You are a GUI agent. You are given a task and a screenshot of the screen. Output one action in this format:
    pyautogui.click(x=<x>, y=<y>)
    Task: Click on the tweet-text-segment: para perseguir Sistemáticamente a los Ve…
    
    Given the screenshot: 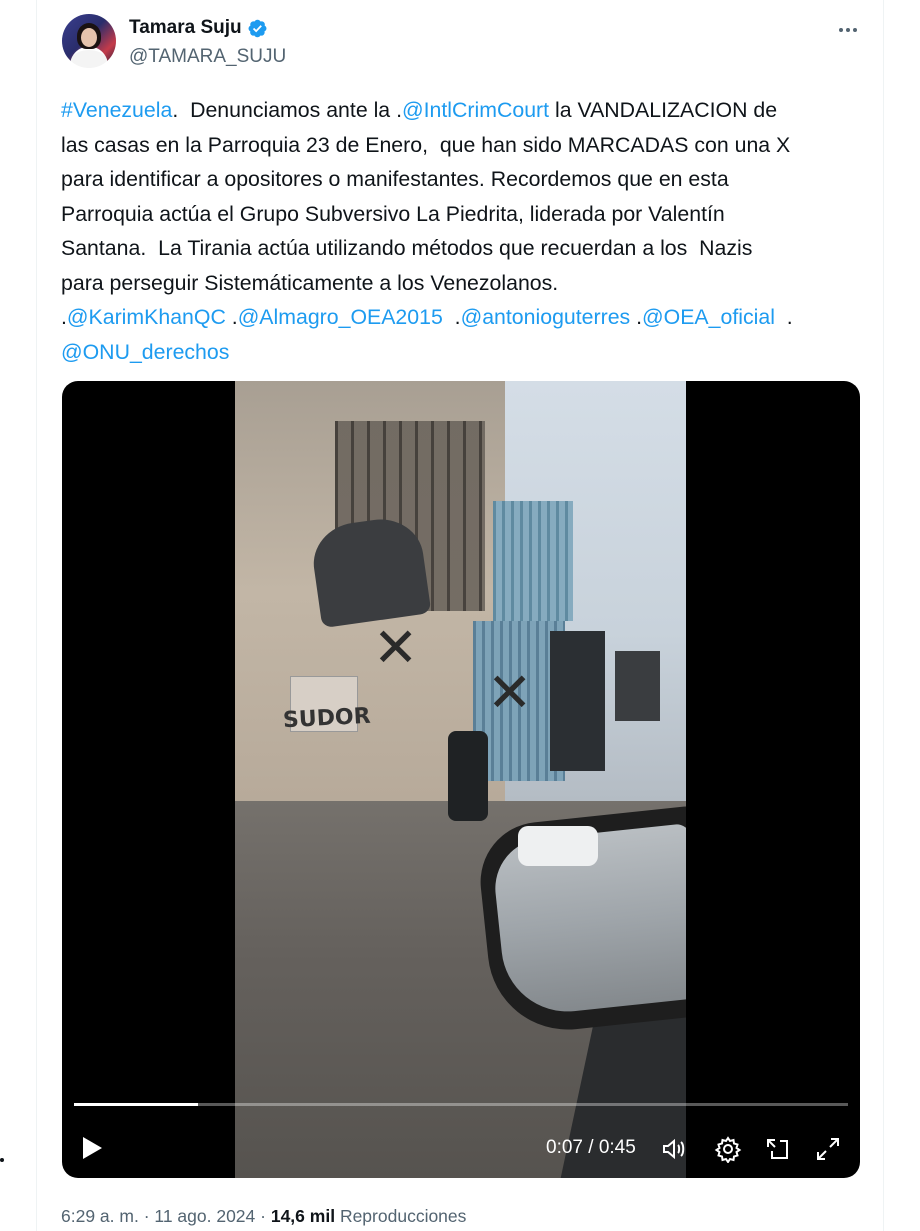 What is the action you would take?
    pyautogui.click(x=310, y=282)
    